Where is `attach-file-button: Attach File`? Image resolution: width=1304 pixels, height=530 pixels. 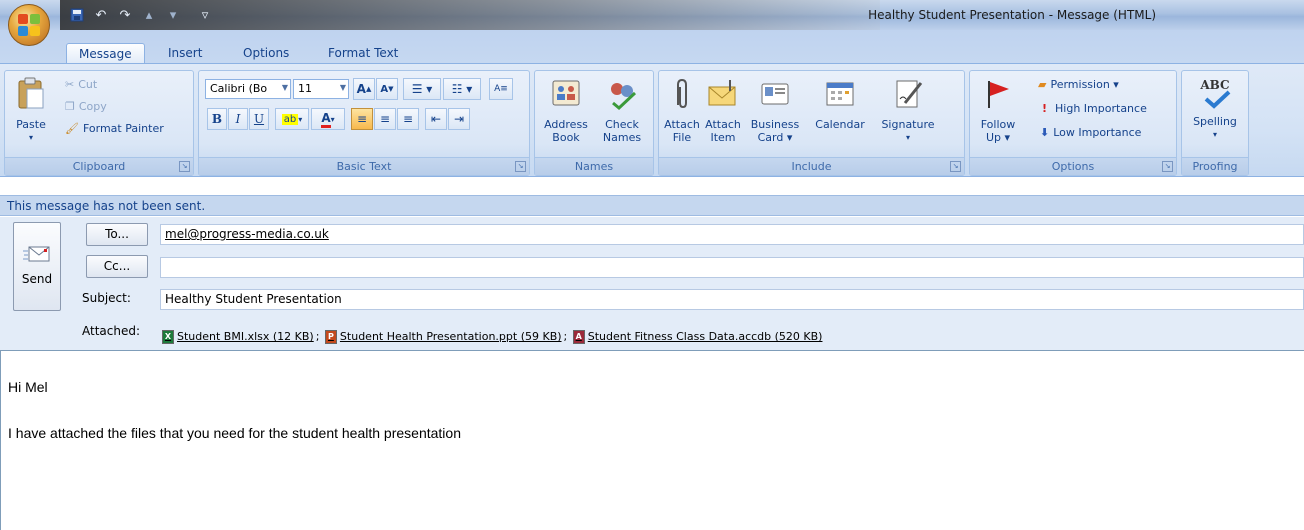 attach-file-button: Attach File is located at coordinates (682, 110).